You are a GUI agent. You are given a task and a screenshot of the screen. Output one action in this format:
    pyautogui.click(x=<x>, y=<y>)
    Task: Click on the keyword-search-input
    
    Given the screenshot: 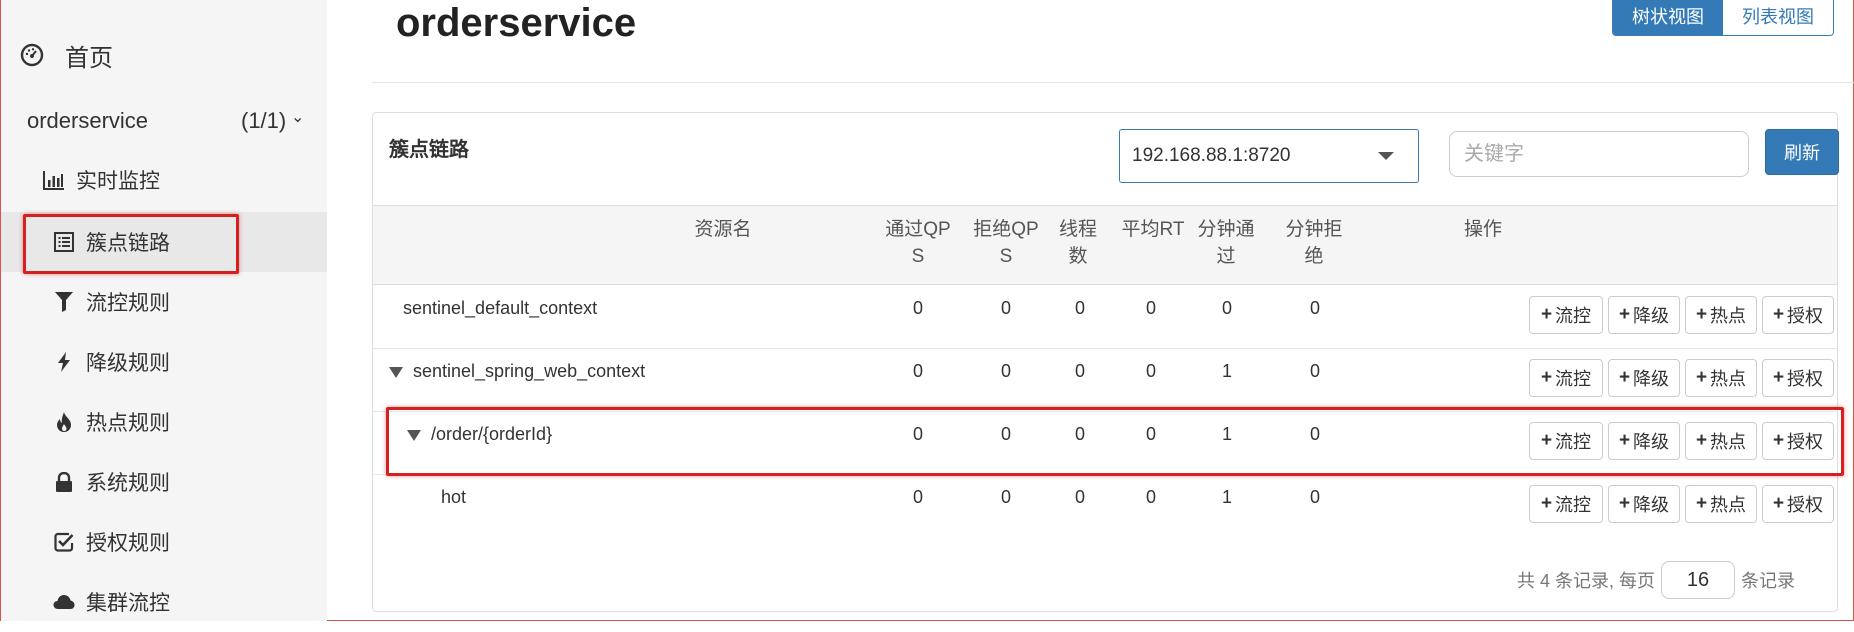 What is the action you would take?
    pyautogui.click(x=1599, y=154)
    